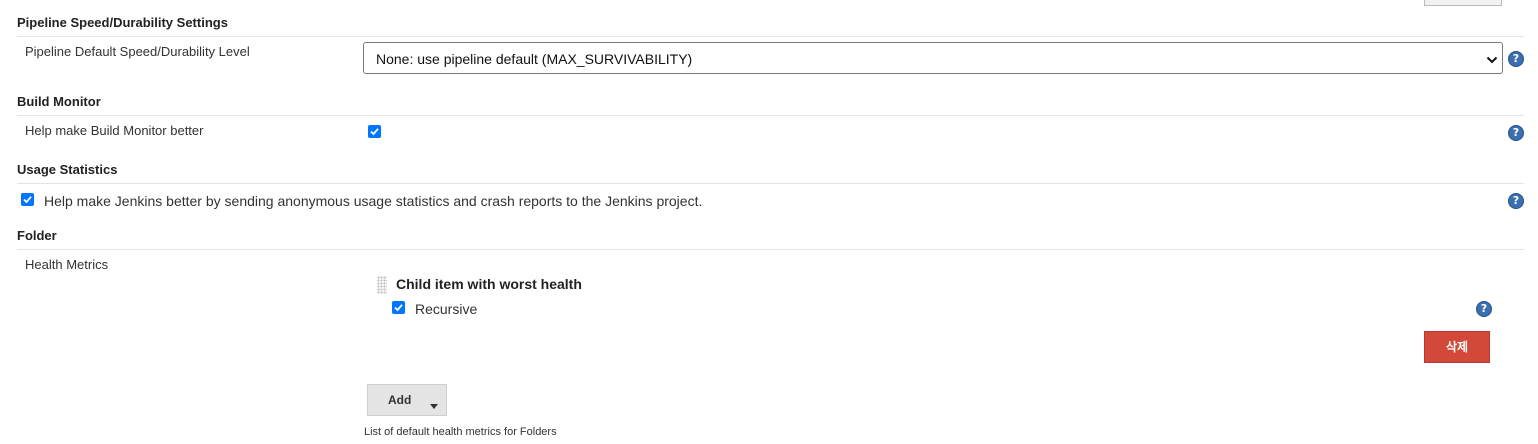 The image size is (1538, 444). Describe the element at coordinates (434, 405) in the screenshot. I see `caret-down-icon` at that location.